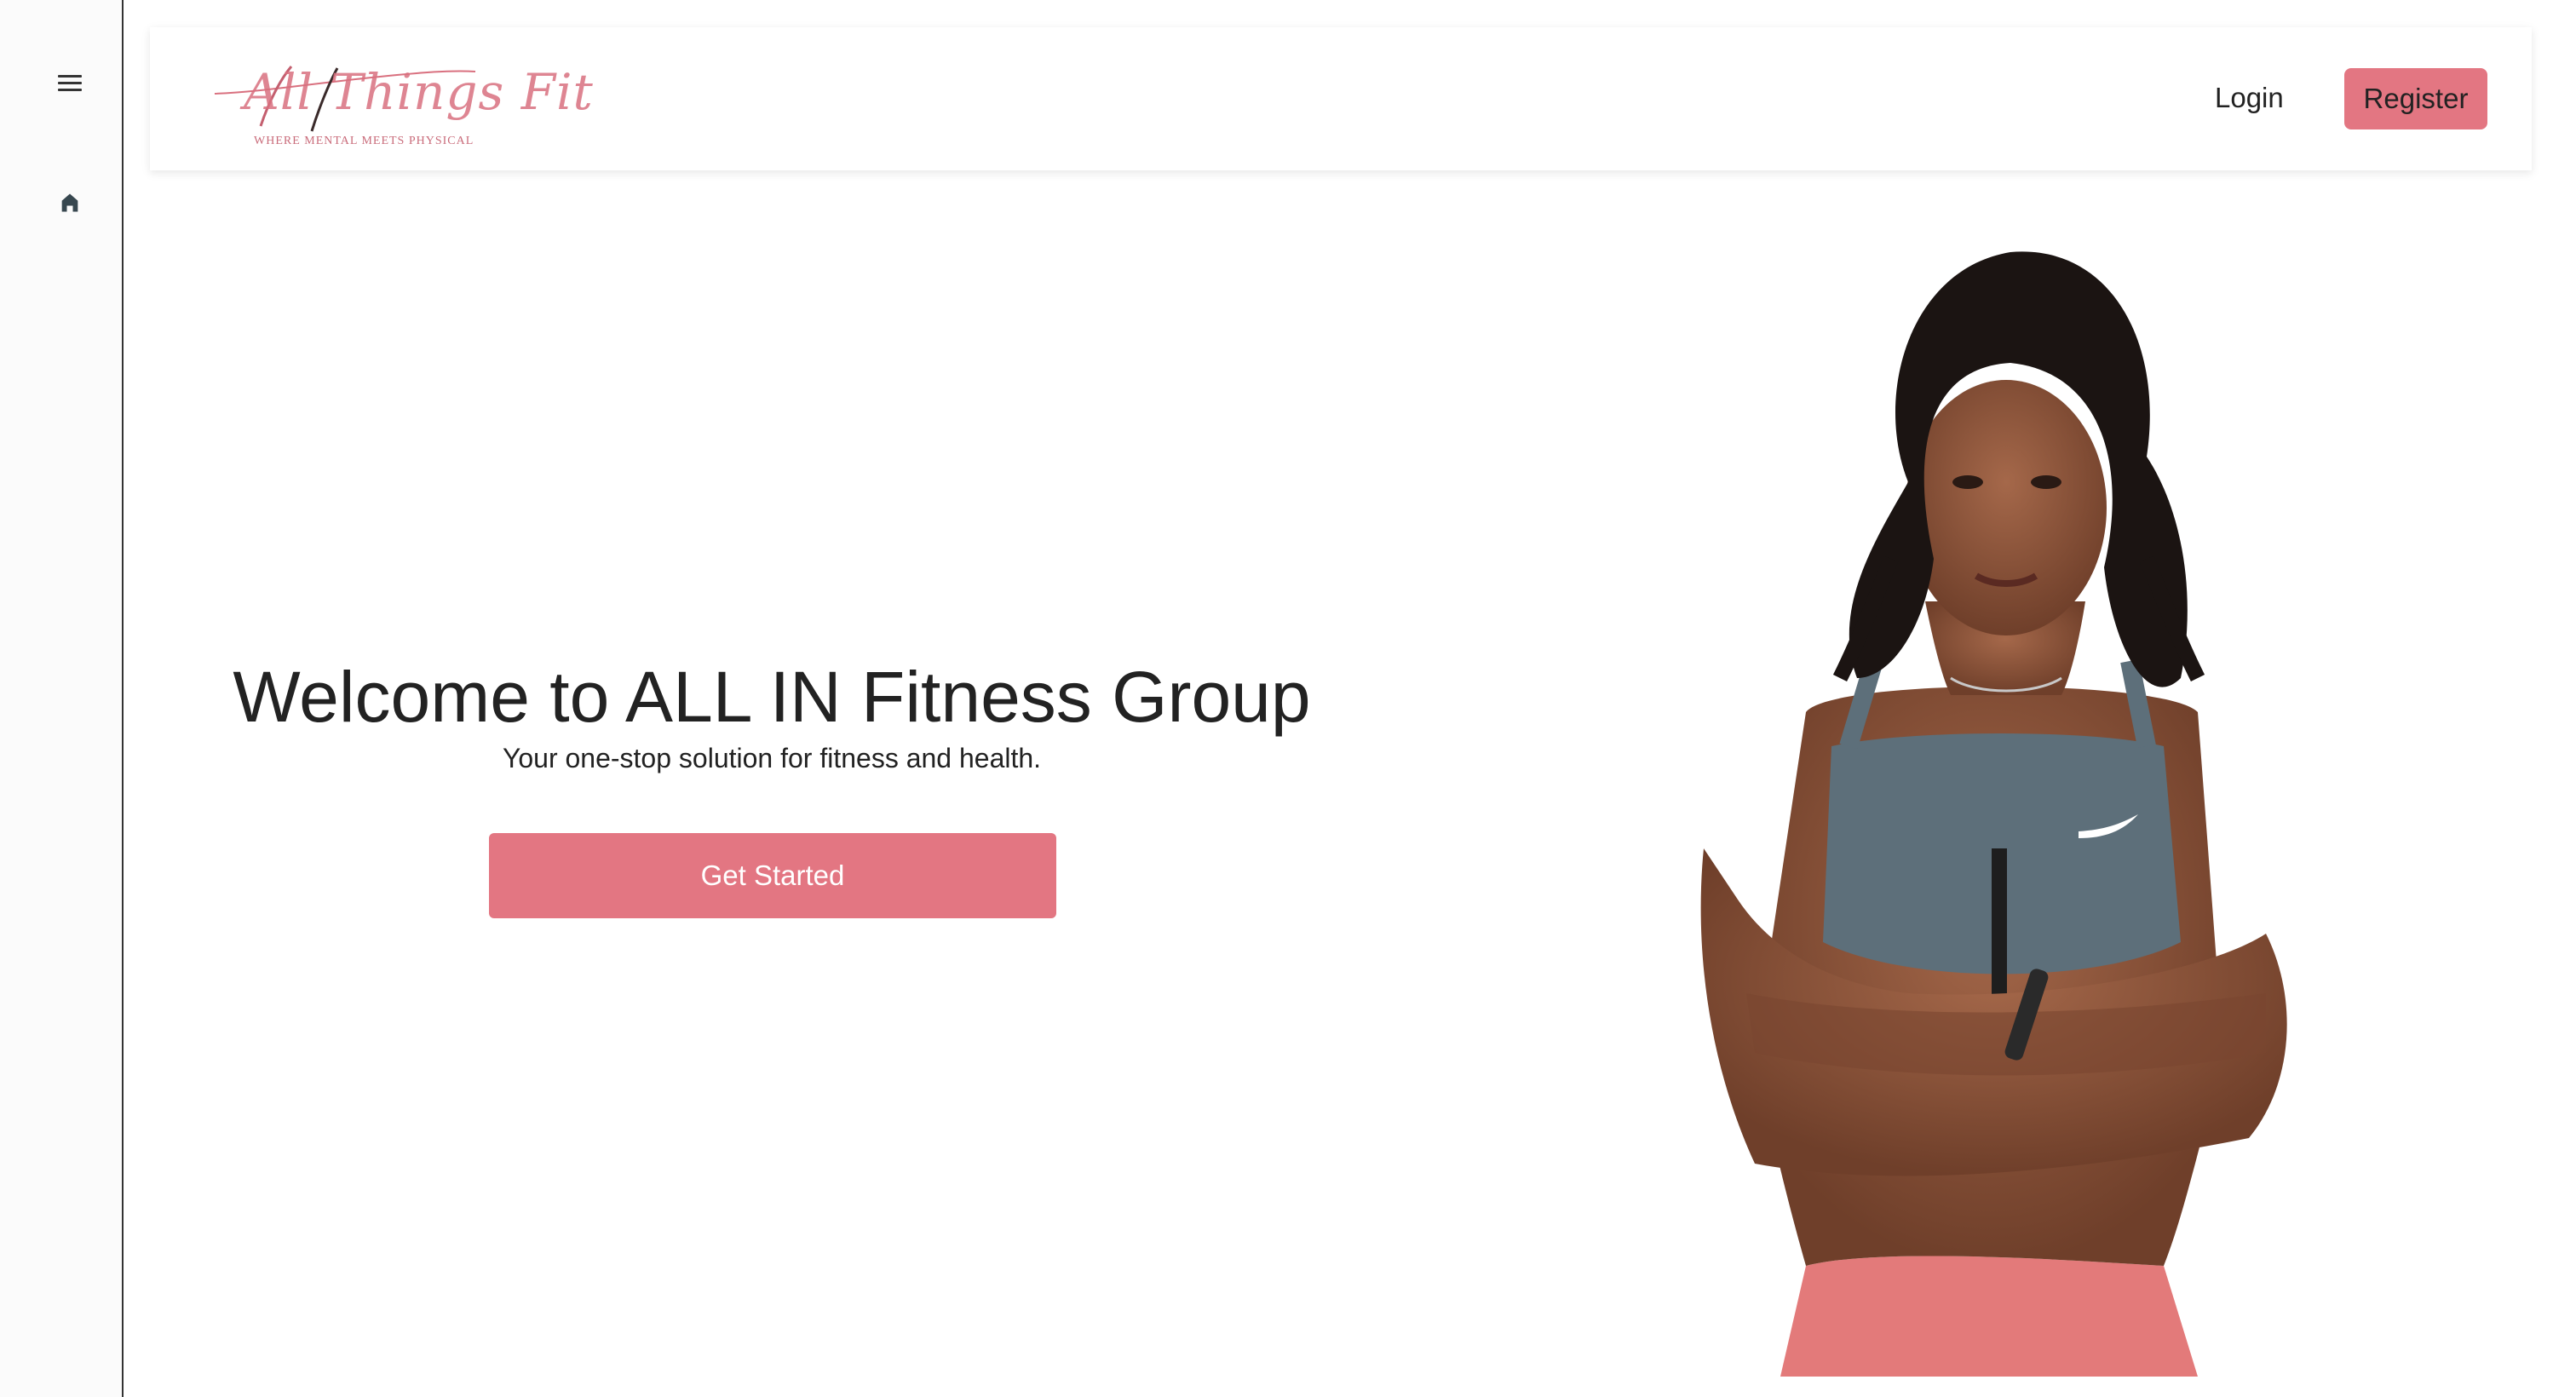  Describe the element at coordinates (2416, 98) in the screenshot. I see `register-button: Register` at that location.